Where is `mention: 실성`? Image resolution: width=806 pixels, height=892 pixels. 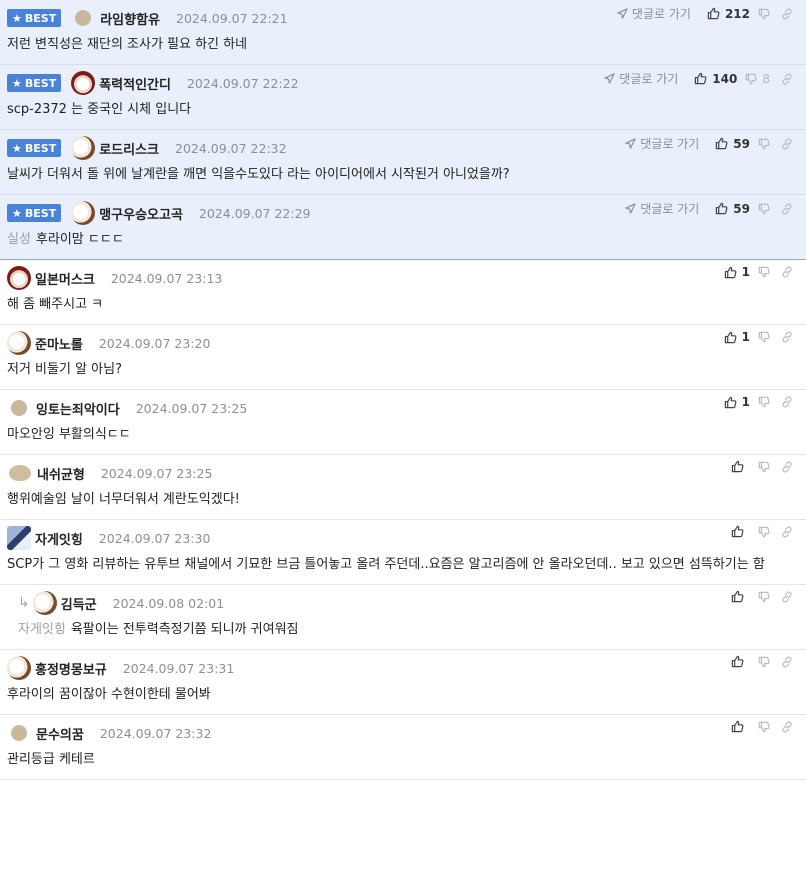 mention: 실성 is located at coordinates (19, 239).